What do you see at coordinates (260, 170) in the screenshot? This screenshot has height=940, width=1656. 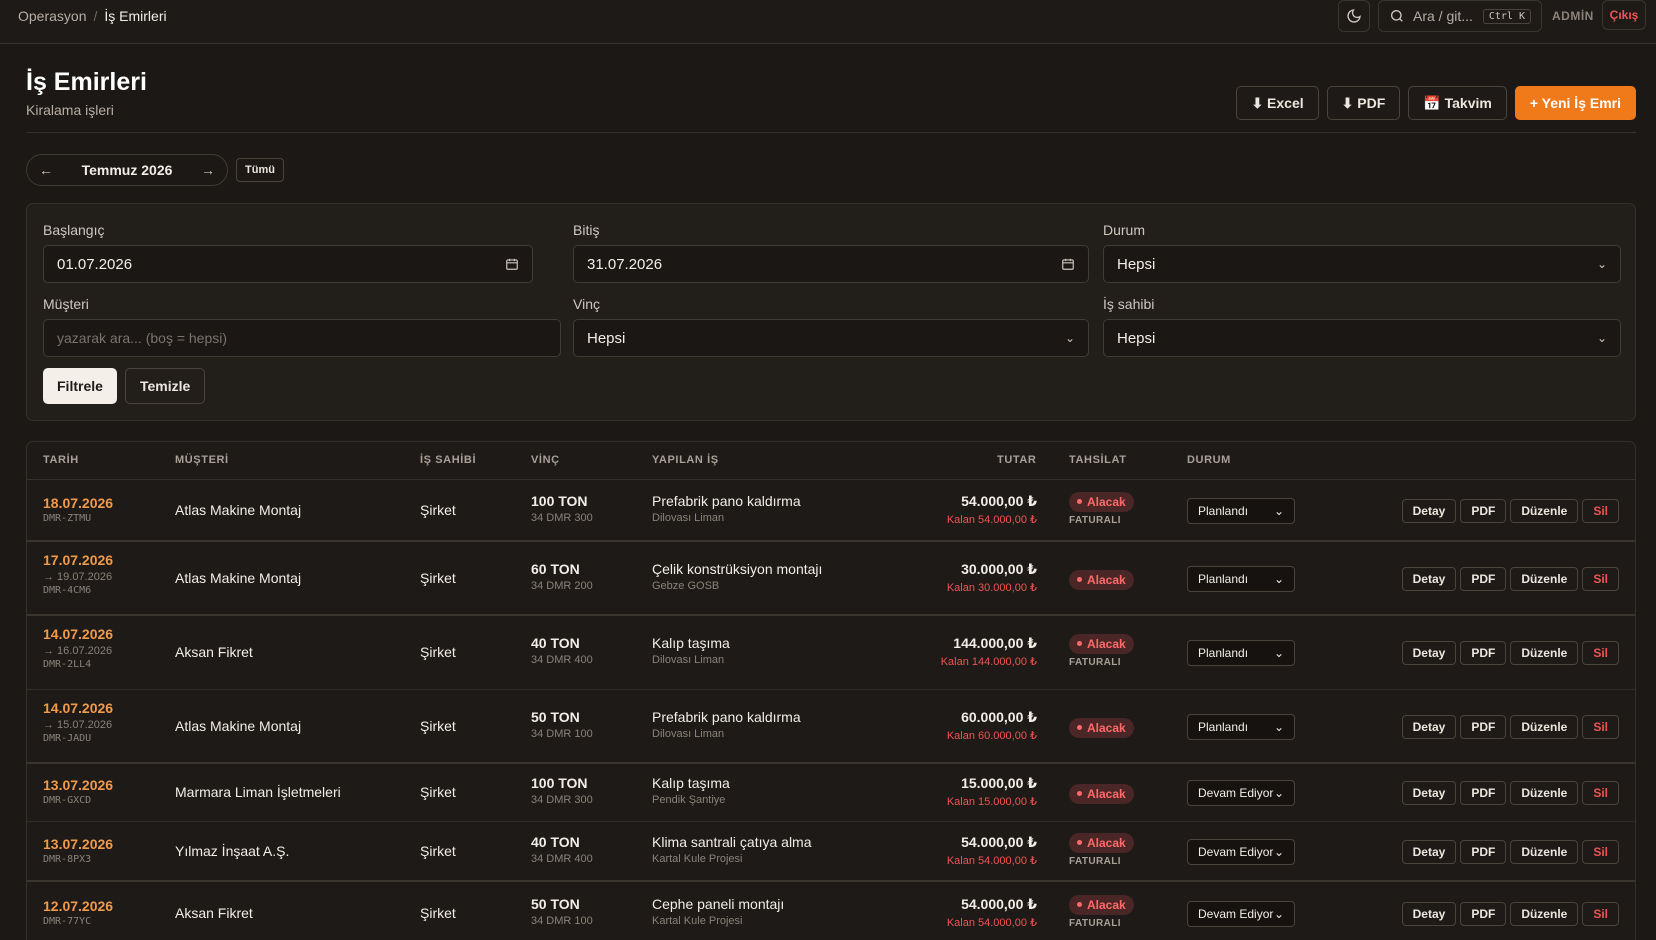 I see `all-months-button: Tümü` at bounding box center [260, 170].